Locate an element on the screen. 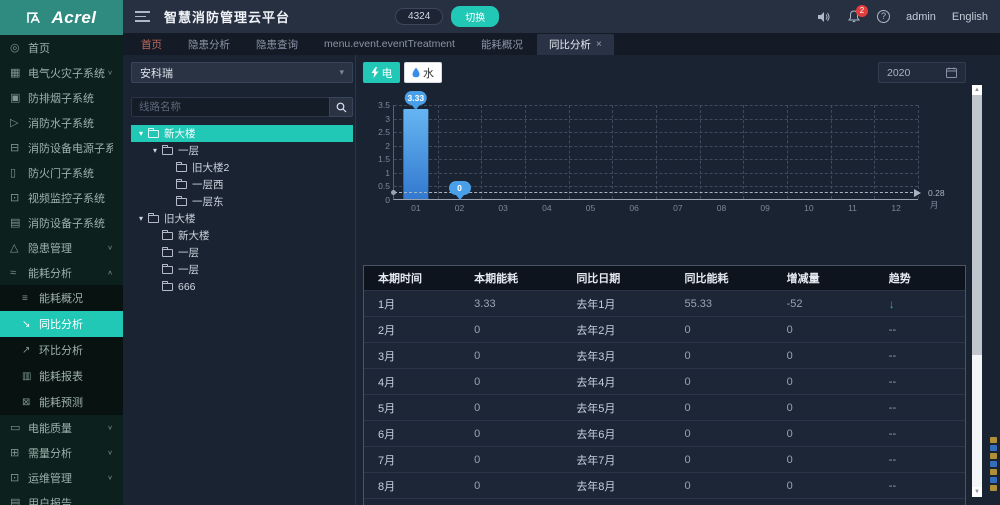 Image resolution: width=1000 pixels, height=505 pixels. tree-node-旧大楼: ▾ 旧大楼 is located at coordinates (242, 218).